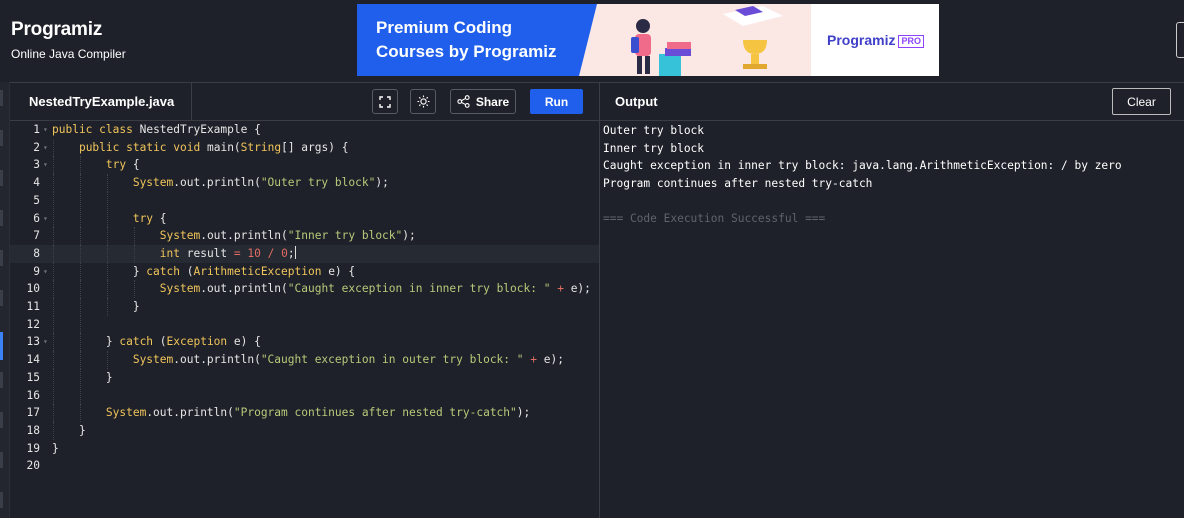  Describe the element at coordinates (68, 54) in the screenshot. I see `page-subtitle: Online Java Compiler` at that location.